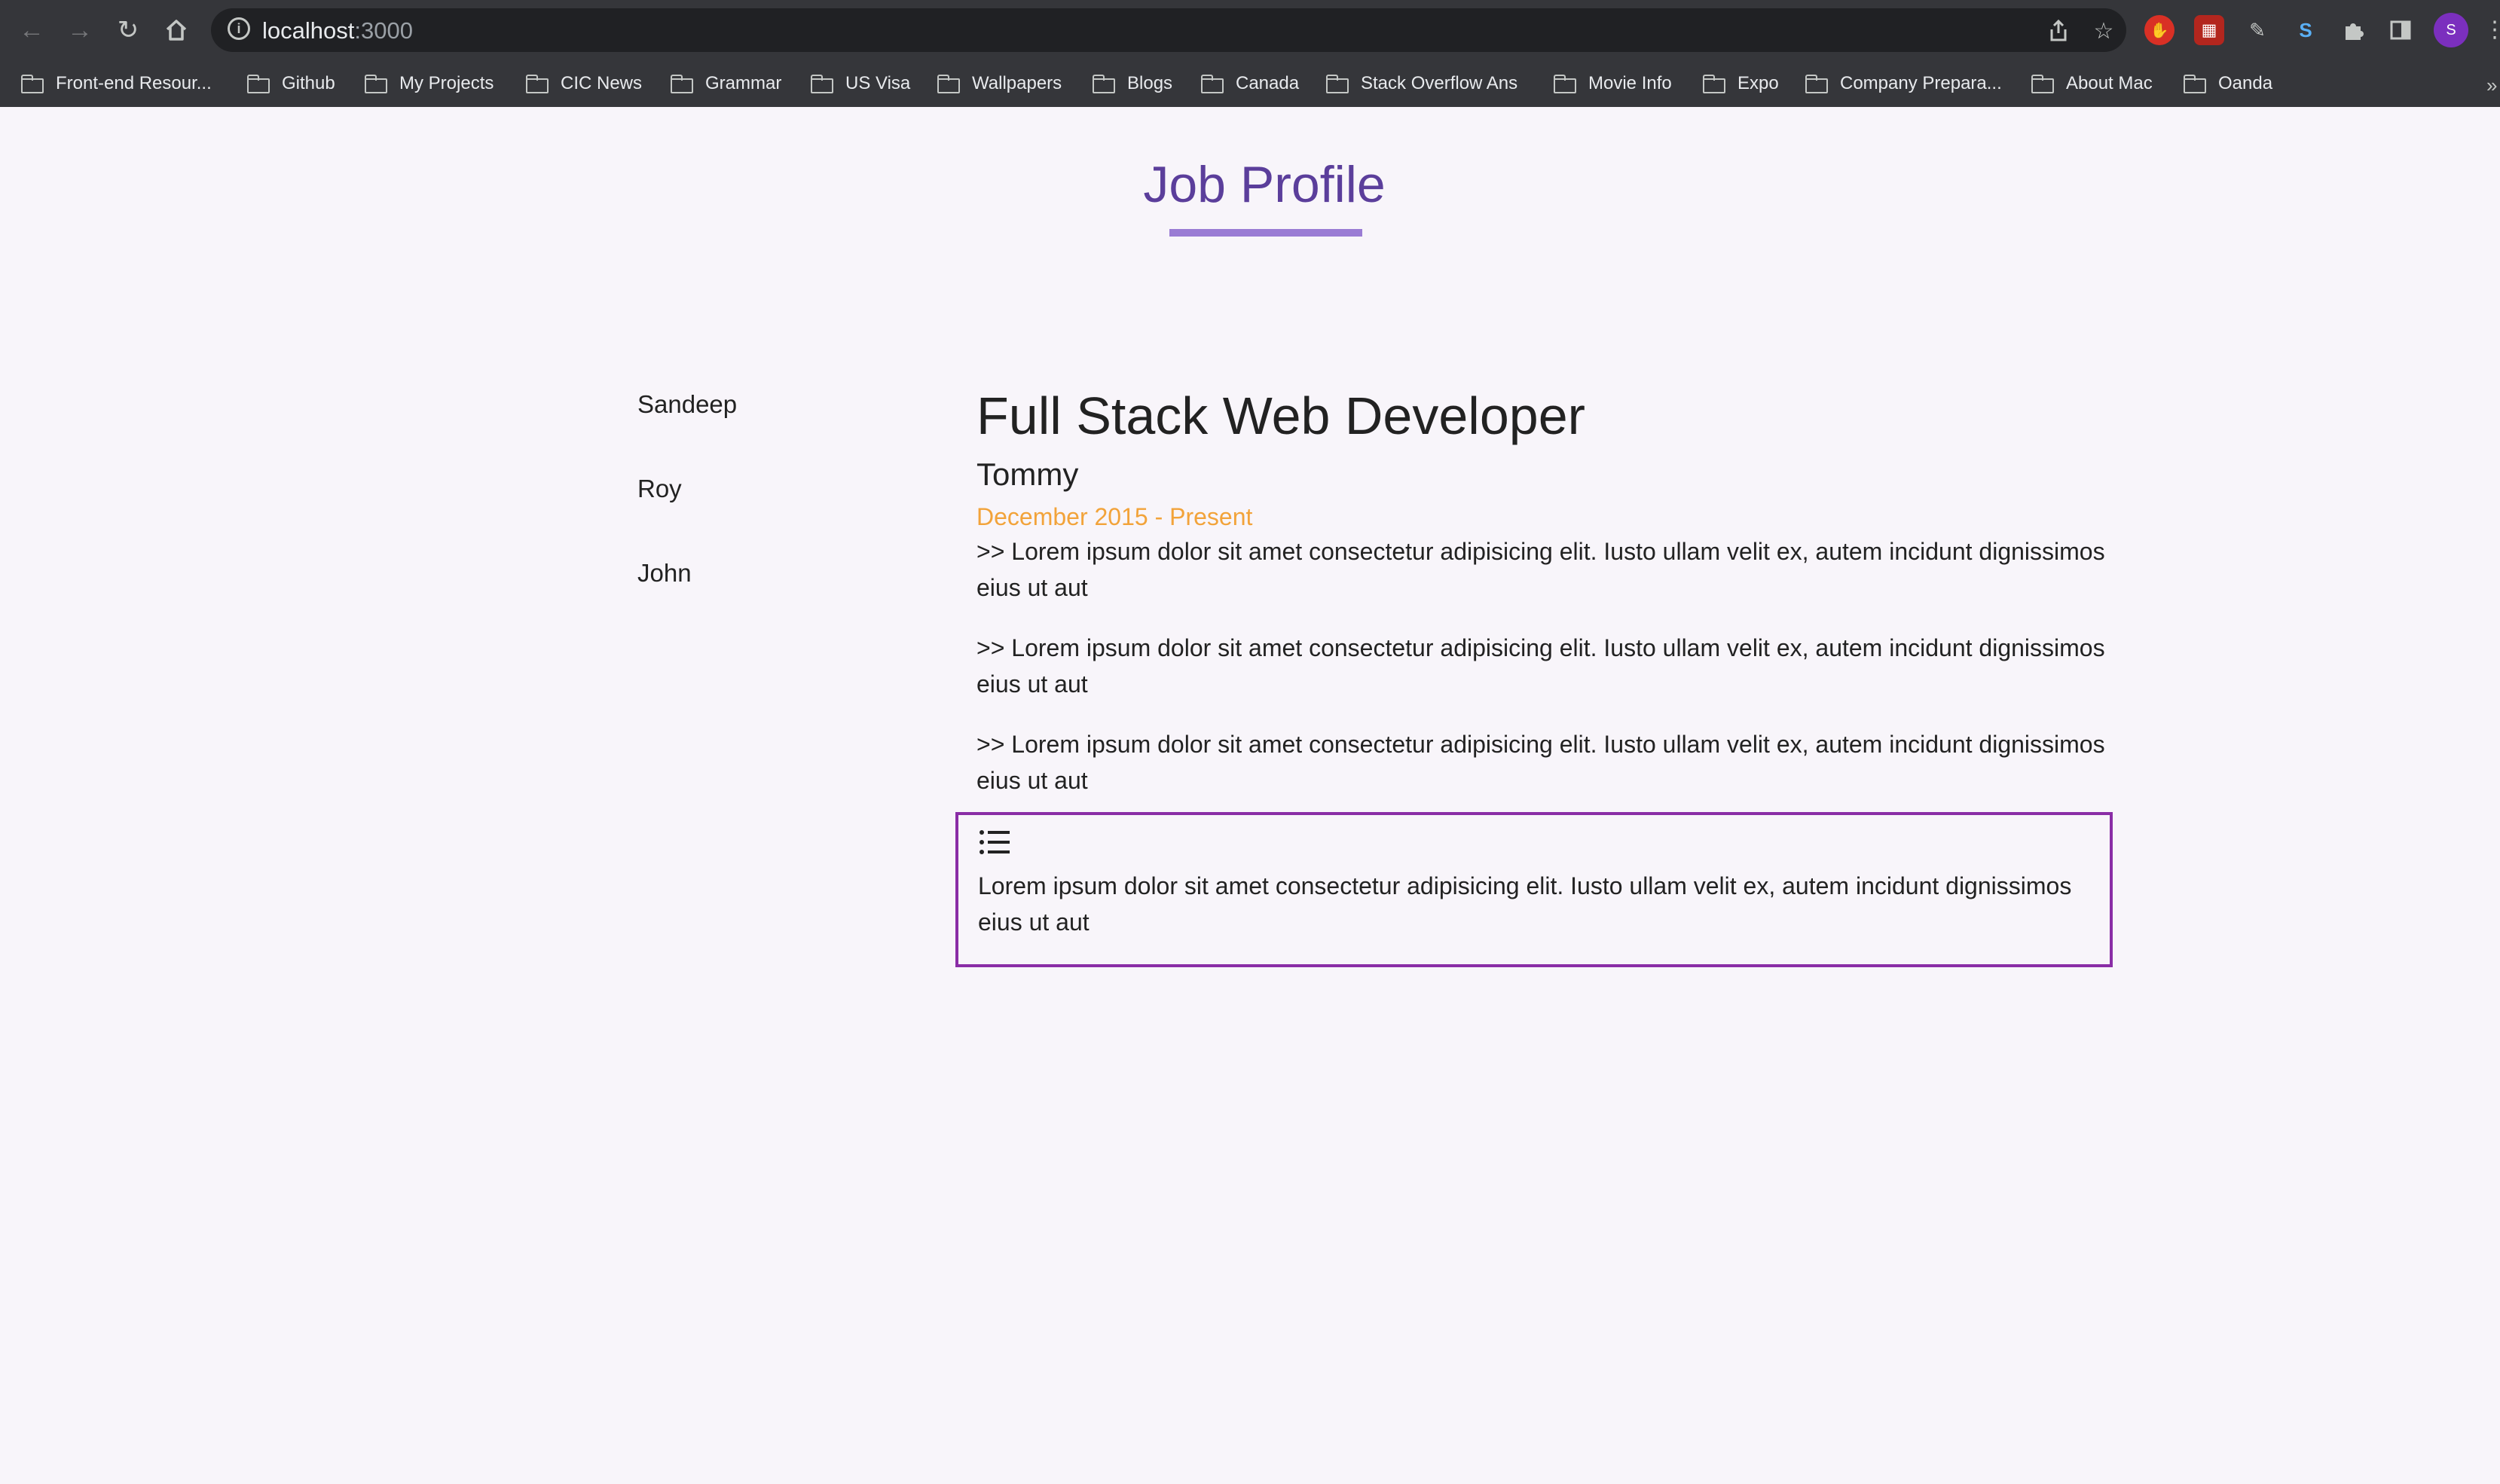 This screenshot has width=2500, height=1484. What do you see at coordinates (1613, 83) in the screenshot?
I see `bookmark-folder: Movie Info` at bounding box center [1613, 83].